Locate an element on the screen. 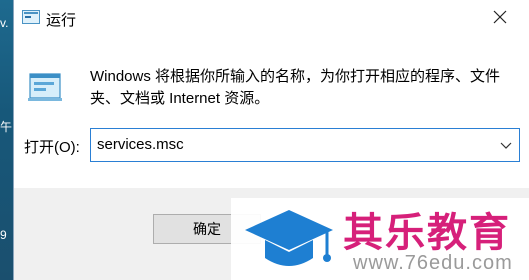 The height and width of the screenshot is (280, 529). run-icon is located at coordinates (45, 86).